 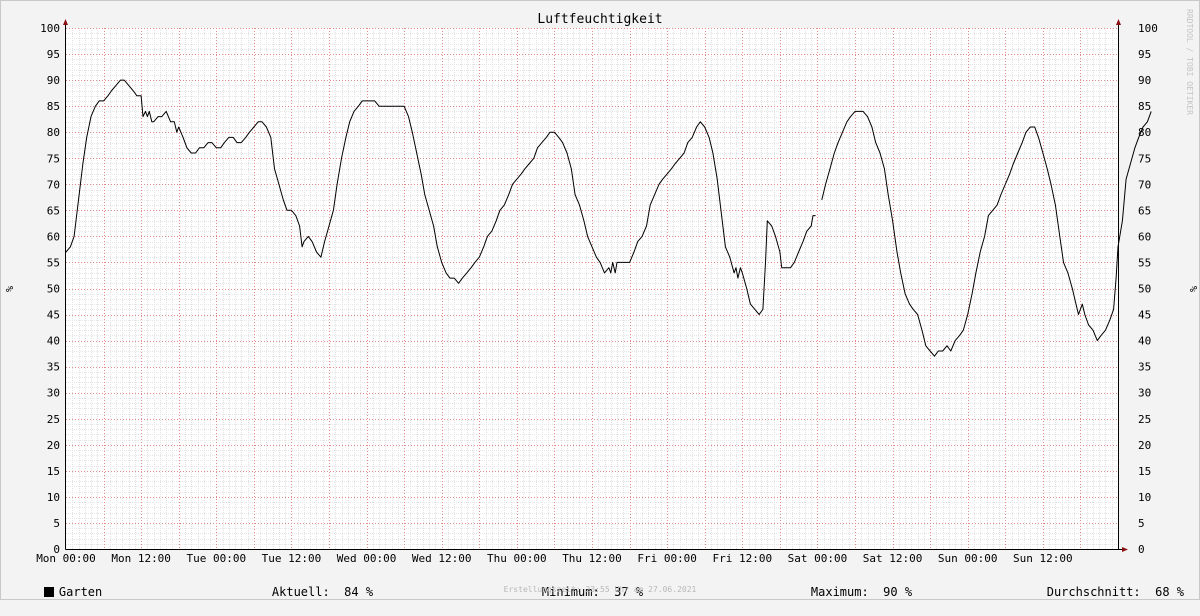 I want to click on y-tick-label-left: 20, so click(x=53, y=445).